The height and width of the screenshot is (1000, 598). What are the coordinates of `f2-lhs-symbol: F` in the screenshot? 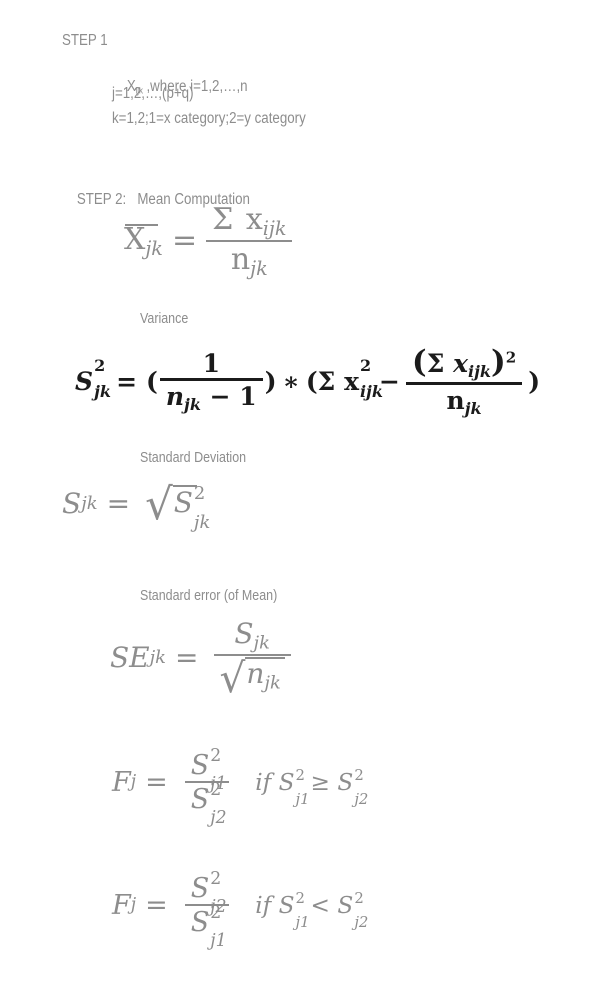 It's located at (121, 905).